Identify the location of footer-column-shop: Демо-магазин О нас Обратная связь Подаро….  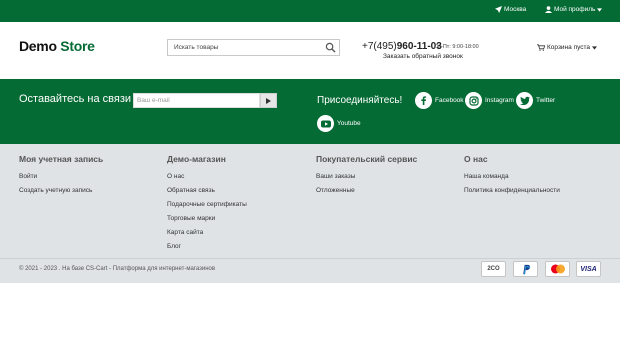
(207, 204).